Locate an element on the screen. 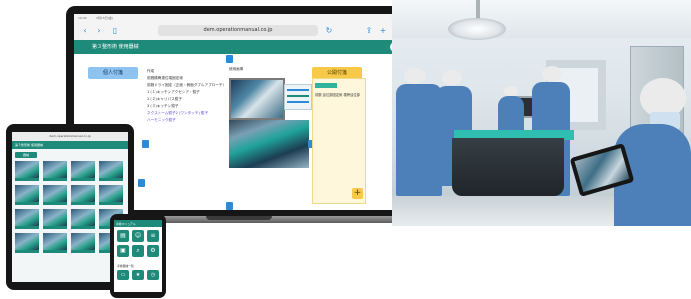  phone-screen: 手術マニュアル ▤ ☺ ≡ ▣ ⌕ ⚙ 手術器械一覧 ▭ ★ ◷ is located at coordinates (138, 256).